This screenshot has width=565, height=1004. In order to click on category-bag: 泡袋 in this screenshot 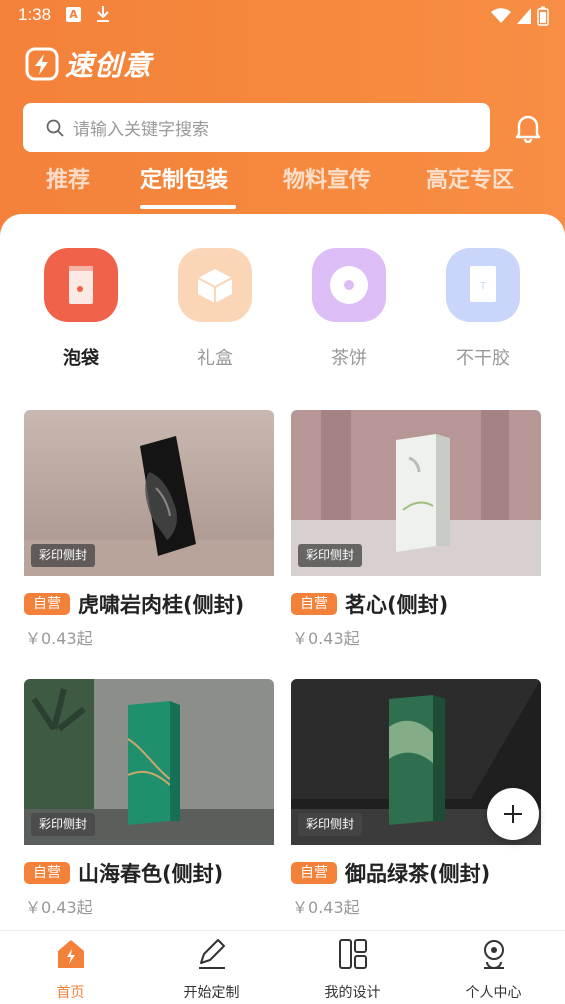, I will do `click(81, 309)`.